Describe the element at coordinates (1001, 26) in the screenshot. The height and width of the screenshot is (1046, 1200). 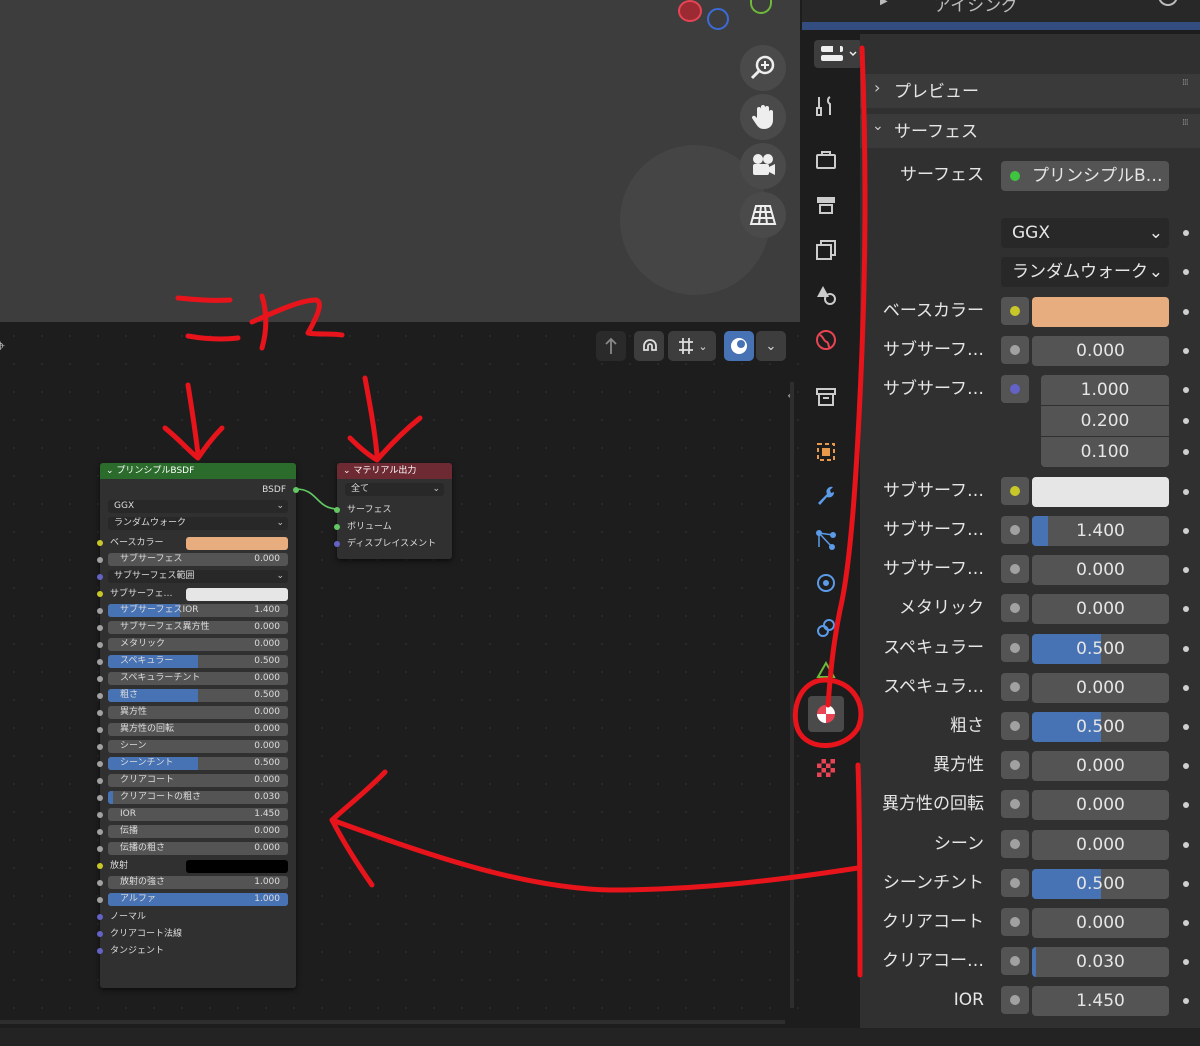
I see `outliner-selected-row` at that location.